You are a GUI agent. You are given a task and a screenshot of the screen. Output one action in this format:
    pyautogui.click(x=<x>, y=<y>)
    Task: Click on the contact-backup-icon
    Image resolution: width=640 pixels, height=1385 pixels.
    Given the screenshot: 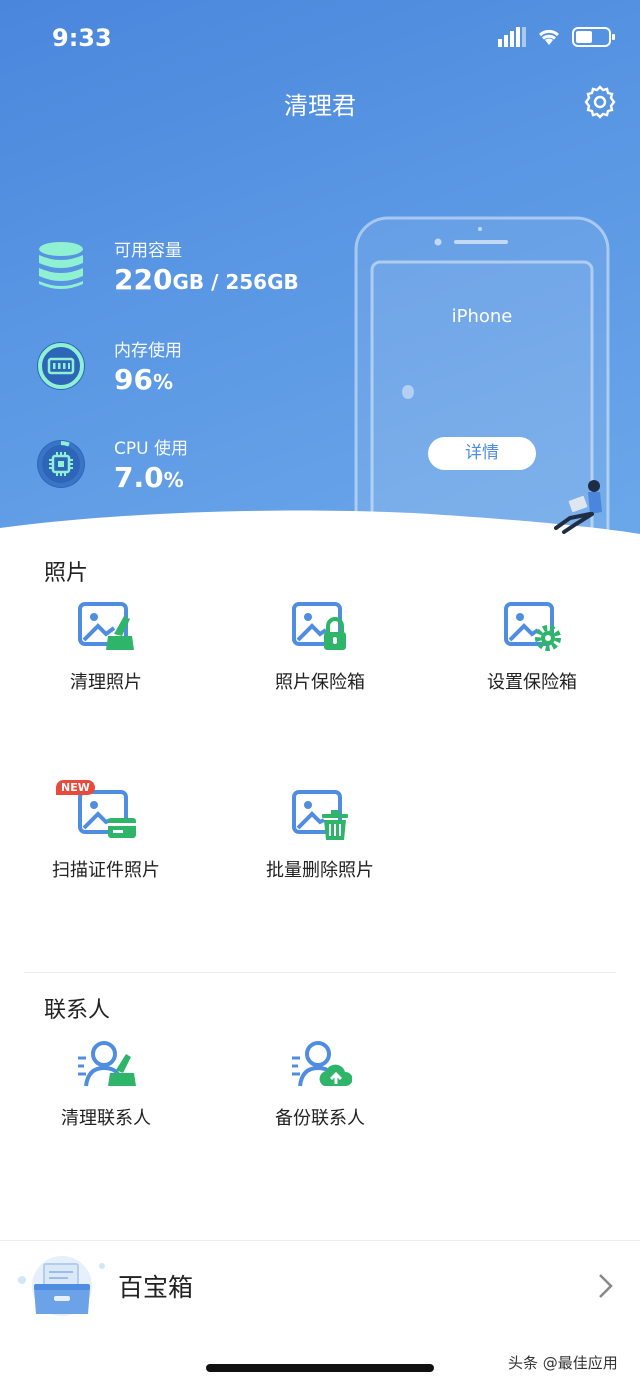 What is the action you would take?
    pyautogui.click(x=322, y=1064)
    